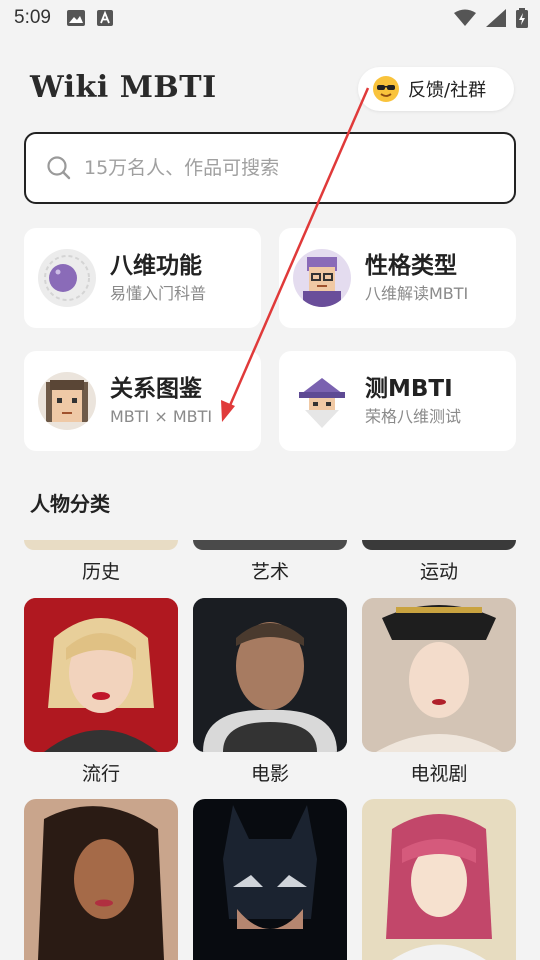 This screenshot has height=960, width=540. I want to click on signal-icon, so click(496, 18).